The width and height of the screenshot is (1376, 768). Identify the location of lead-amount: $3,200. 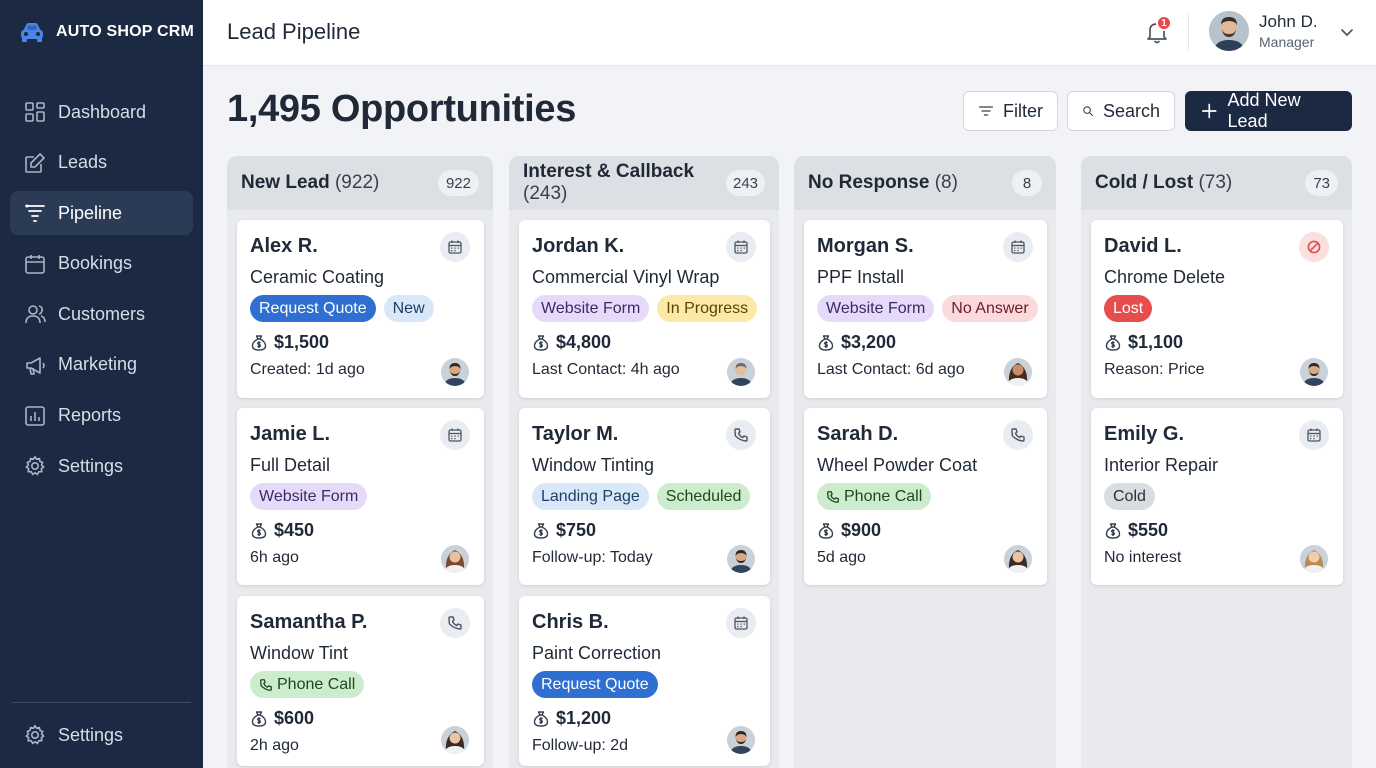
(925, 342).